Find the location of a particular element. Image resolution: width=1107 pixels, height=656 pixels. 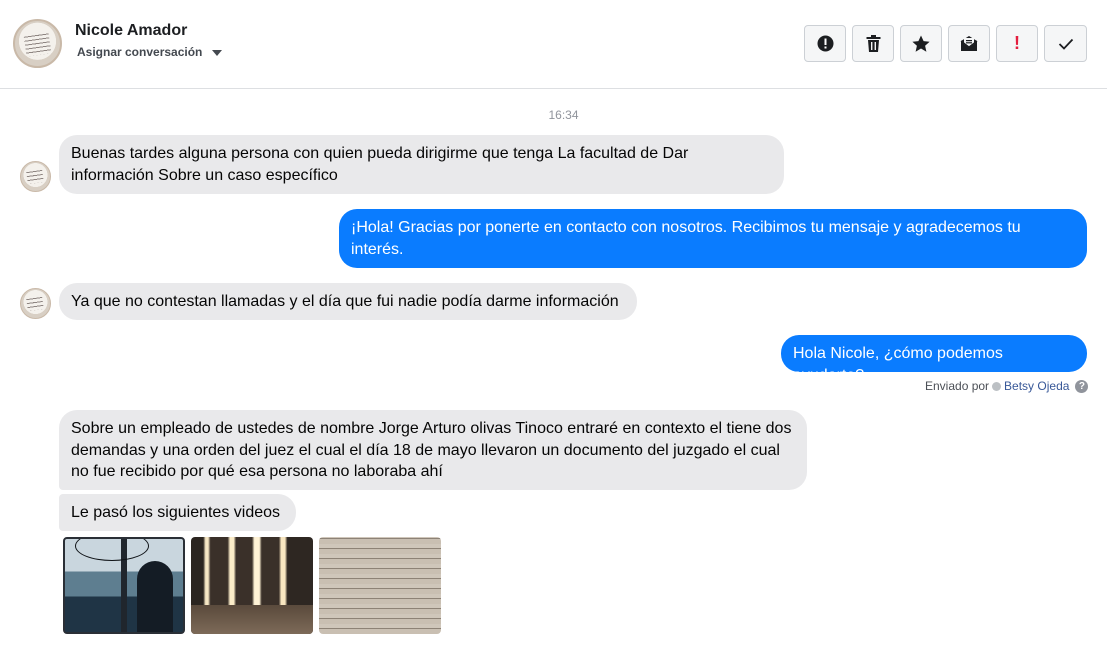

star-button is located at coordinates (921, 43).